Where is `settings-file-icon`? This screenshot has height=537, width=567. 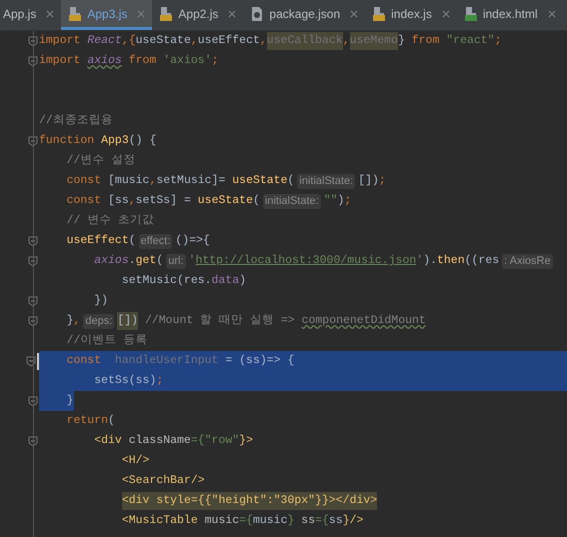 settings-file-icon is located at coordinates (257, 14).